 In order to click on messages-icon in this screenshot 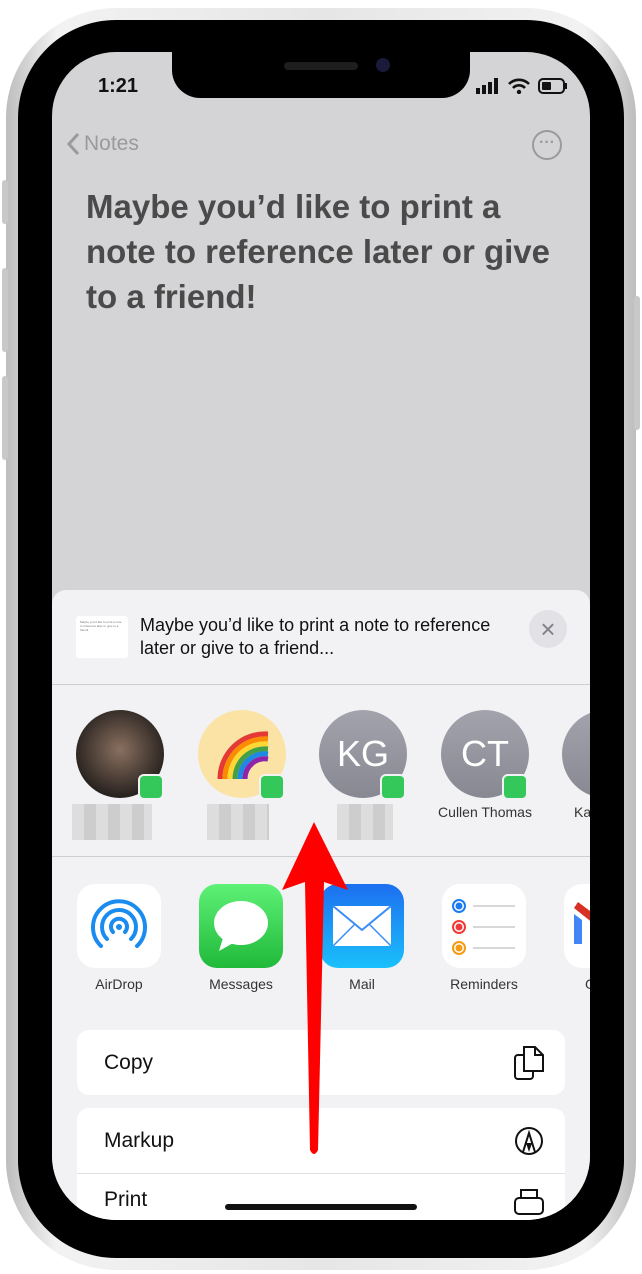, I will do `click(241, 926)`.